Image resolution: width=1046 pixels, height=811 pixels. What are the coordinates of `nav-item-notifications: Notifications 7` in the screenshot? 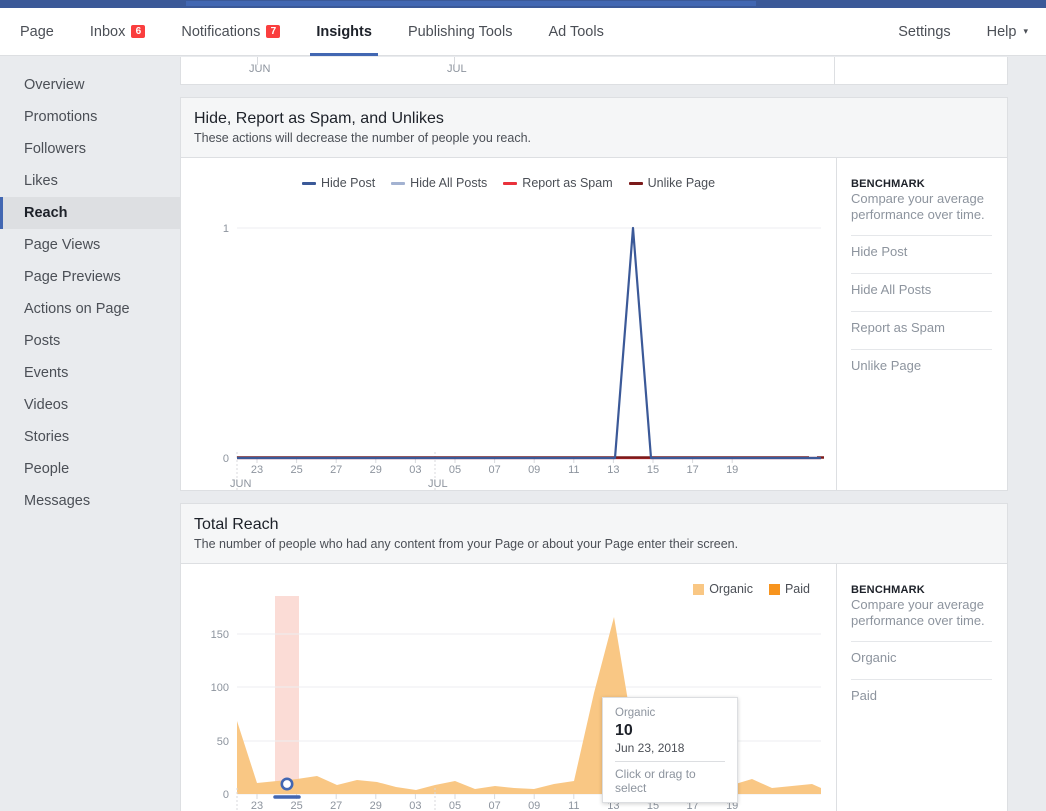 It's located at (230, 31).